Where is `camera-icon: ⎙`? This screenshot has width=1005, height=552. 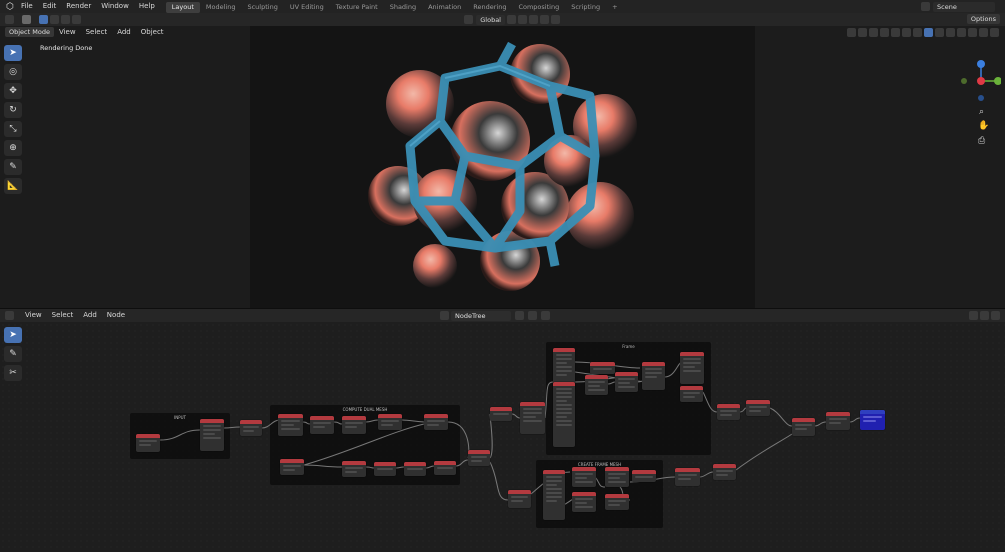
camera-icon: ⎙ is located at coordinates (982, 141).